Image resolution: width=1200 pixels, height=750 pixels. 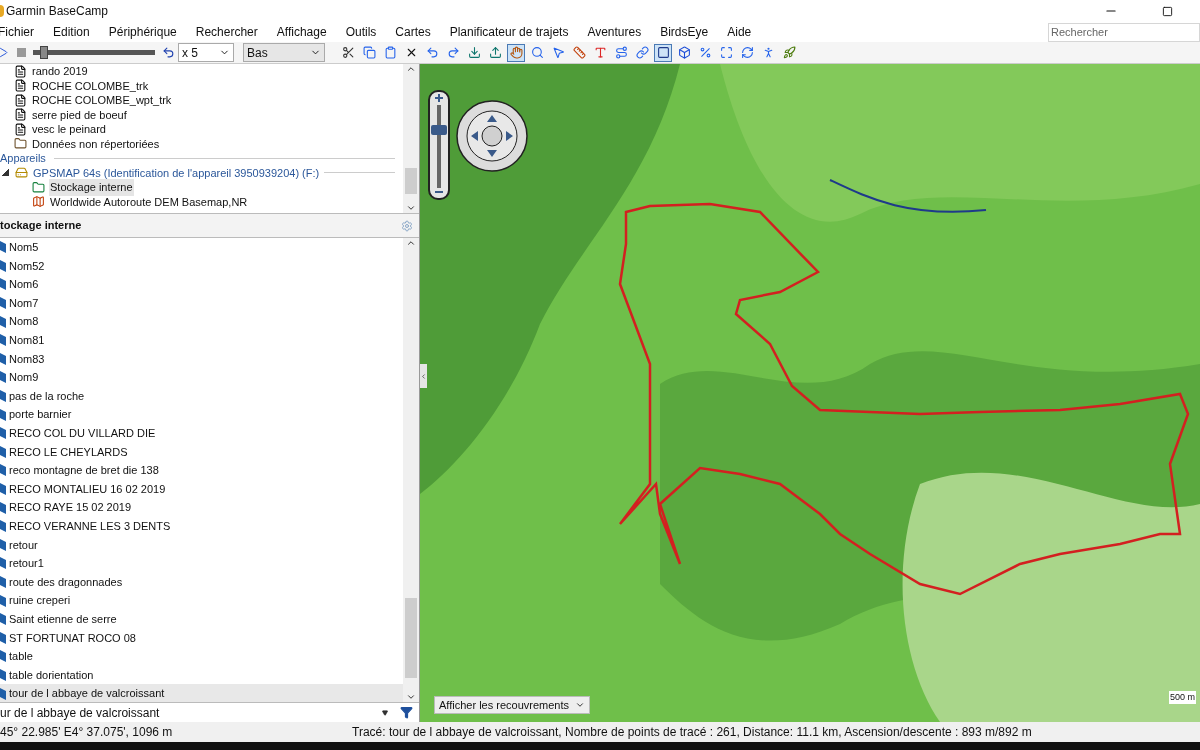 What do you see at coordinates (423, 376) in the screenshot?
I see `collapse-handle` at bounding box center [423, 376].